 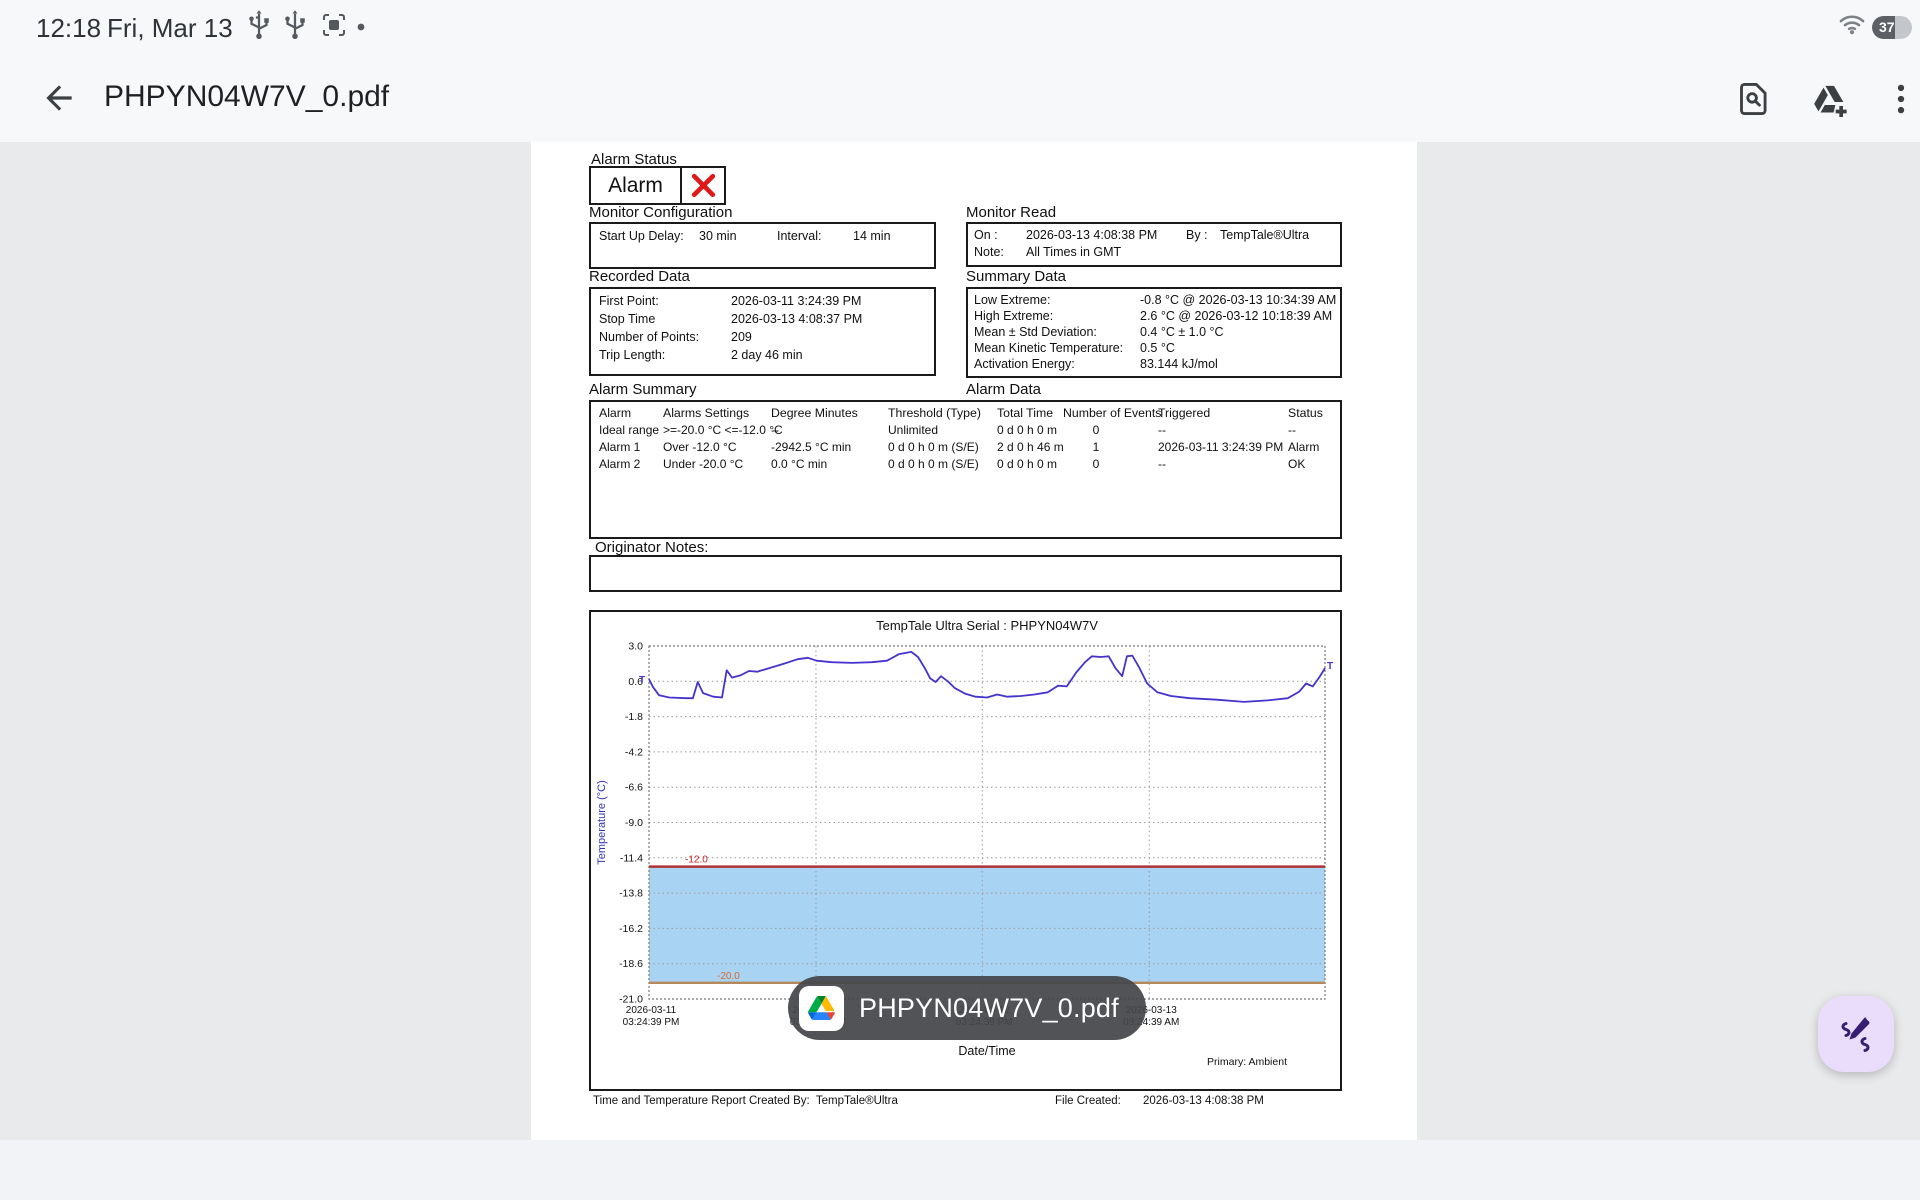 What do you see at coordinates (1755, 100) in the screenshot?
I see `find-in-document-icon` at bounding box center [1755, 100].